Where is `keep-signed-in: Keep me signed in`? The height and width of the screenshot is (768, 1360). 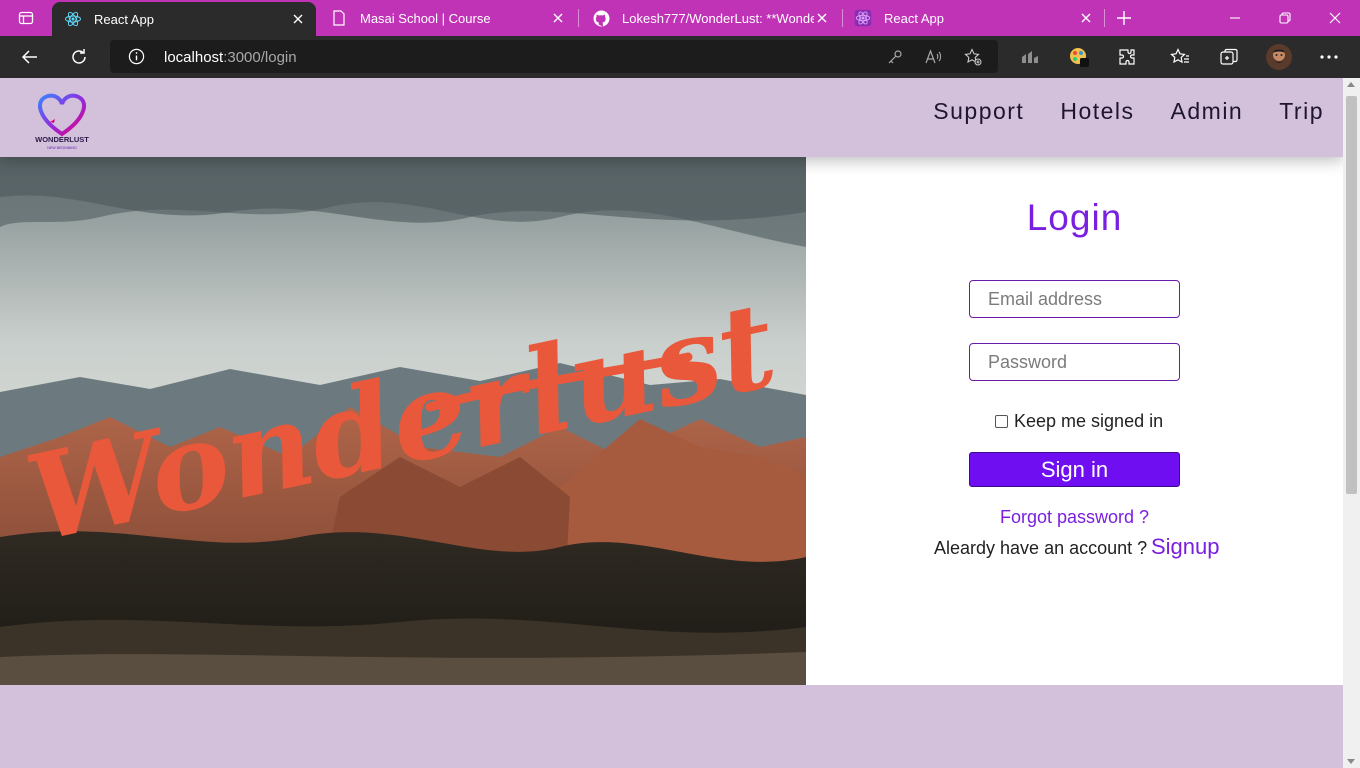
keep-signed-in: Keep me signed in is located at coordinates (1079, 421).